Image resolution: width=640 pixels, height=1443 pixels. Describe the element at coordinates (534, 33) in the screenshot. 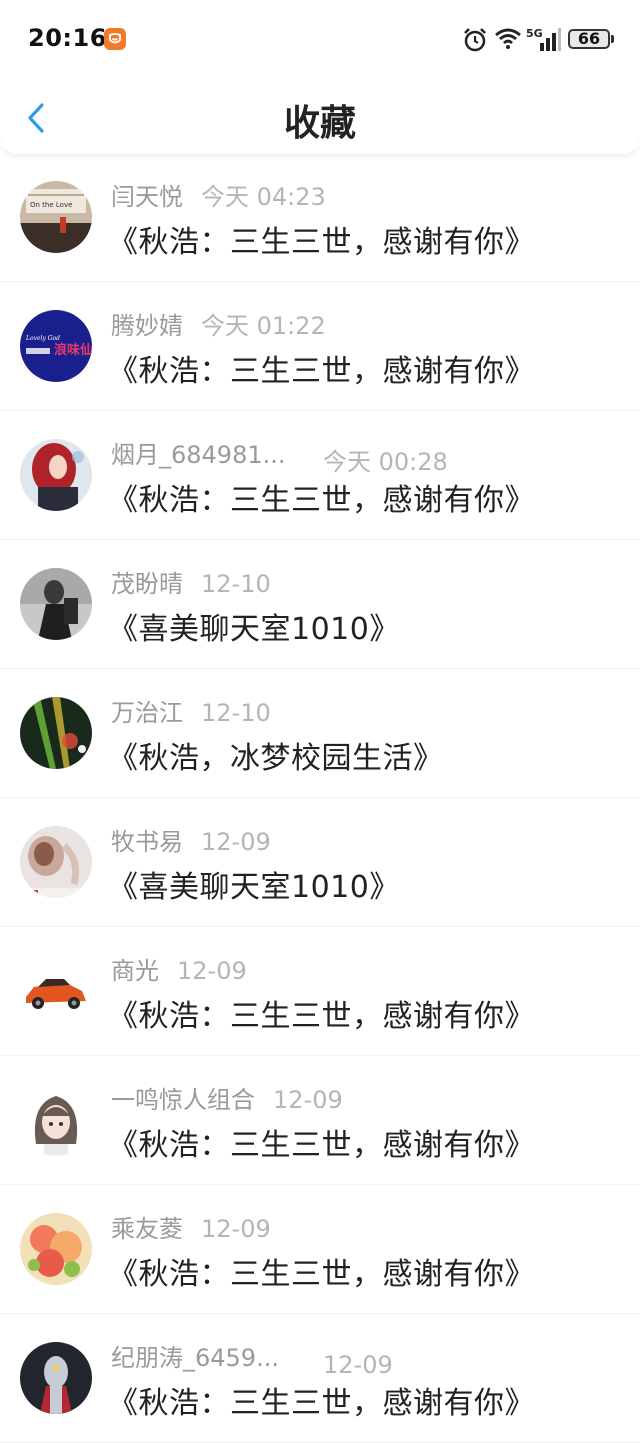

I see `signal-type-label: 5G` at that location.